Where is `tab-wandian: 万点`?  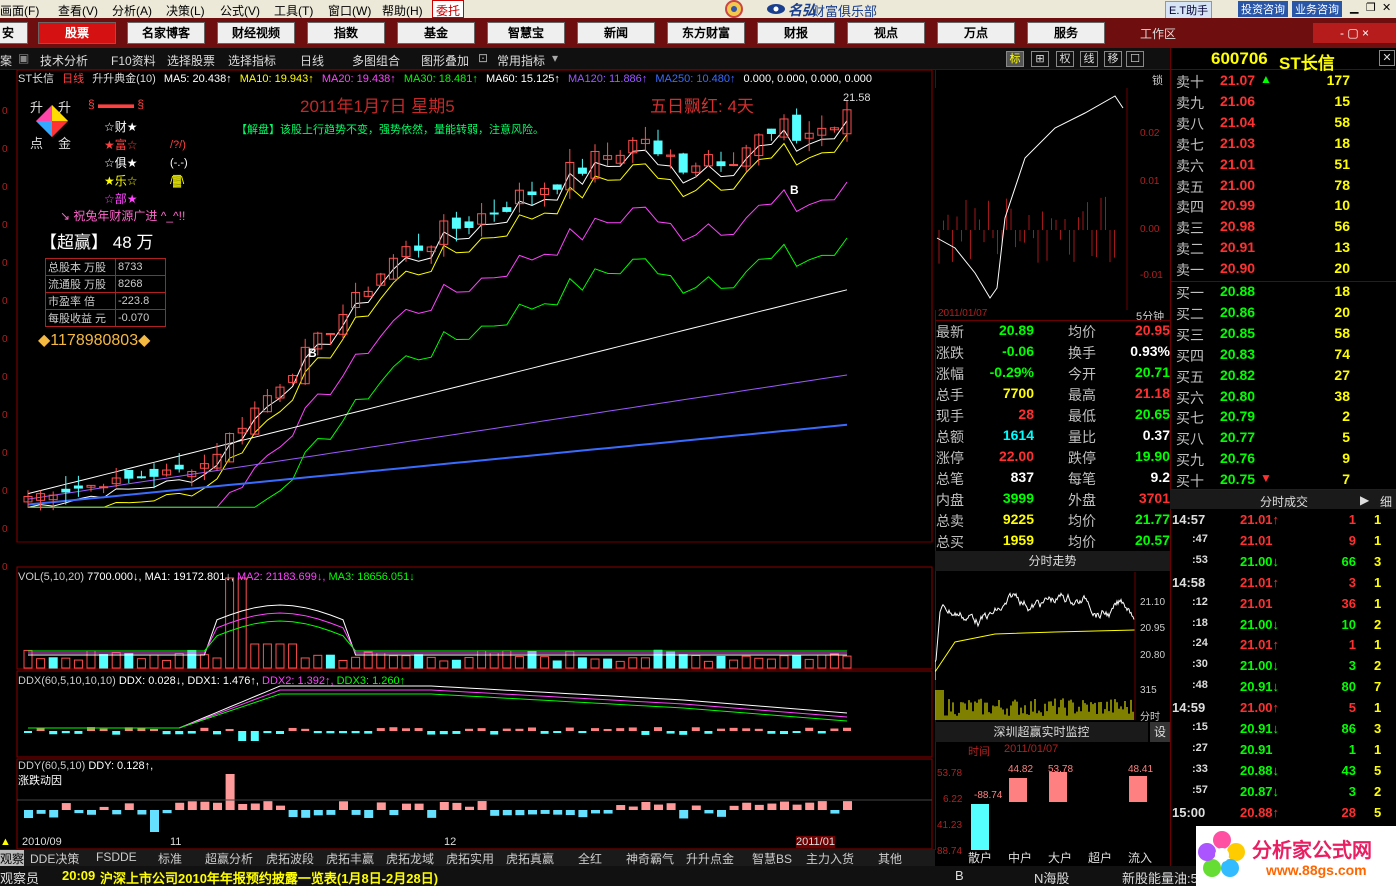 tab-wandian: 万点 is located at coordinates (976, 33).